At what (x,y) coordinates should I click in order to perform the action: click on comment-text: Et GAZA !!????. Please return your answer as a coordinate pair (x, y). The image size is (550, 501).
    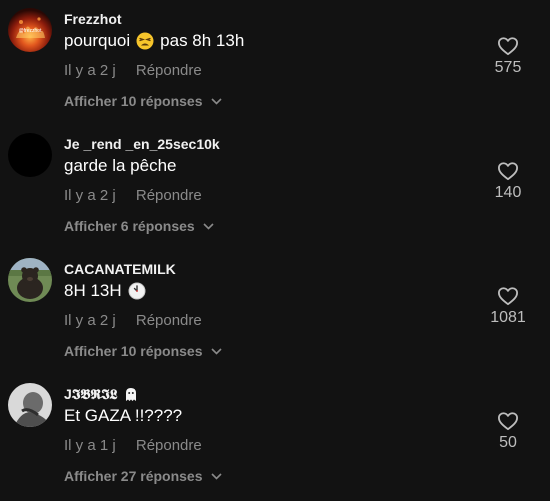
    Looking at the image, I should click on (123, 416).